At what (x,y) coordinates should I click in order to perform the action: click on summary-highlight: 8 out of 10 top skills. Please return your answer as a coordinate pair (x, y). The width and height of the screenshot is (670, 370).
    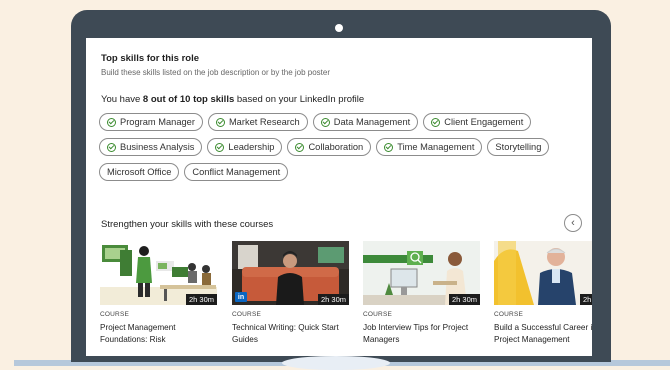
    Looking at the image, I should click on (188, 99).